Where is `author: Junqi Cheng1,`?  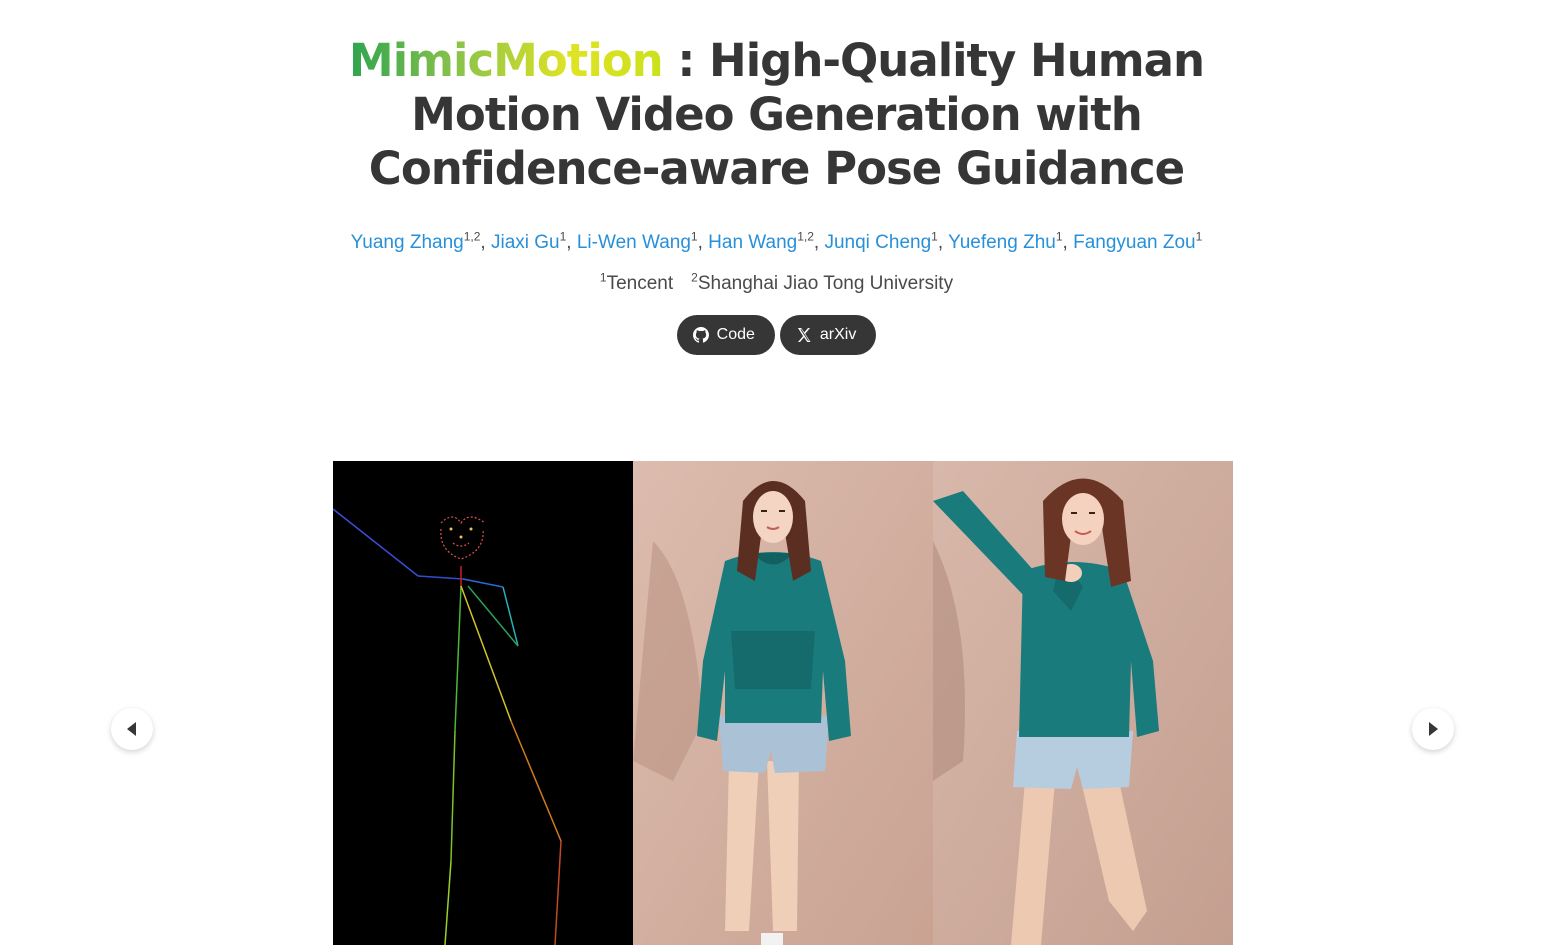 author: Junqi Cheng1, is located at coordinates (886, 242).